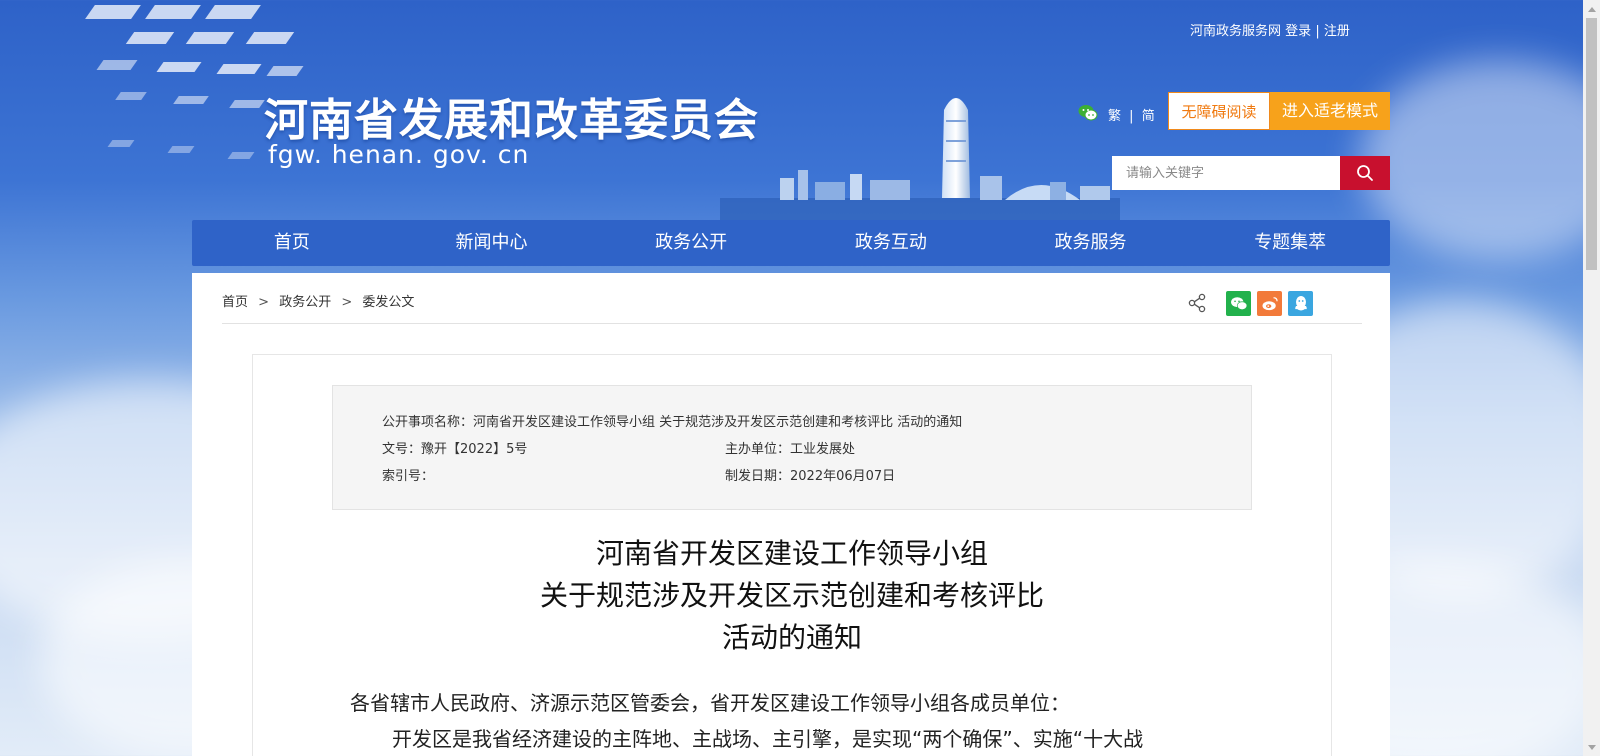 The height and width of the screenshot is (756, 1600). I want to click on page-scrollbar, so click(1591, 378).